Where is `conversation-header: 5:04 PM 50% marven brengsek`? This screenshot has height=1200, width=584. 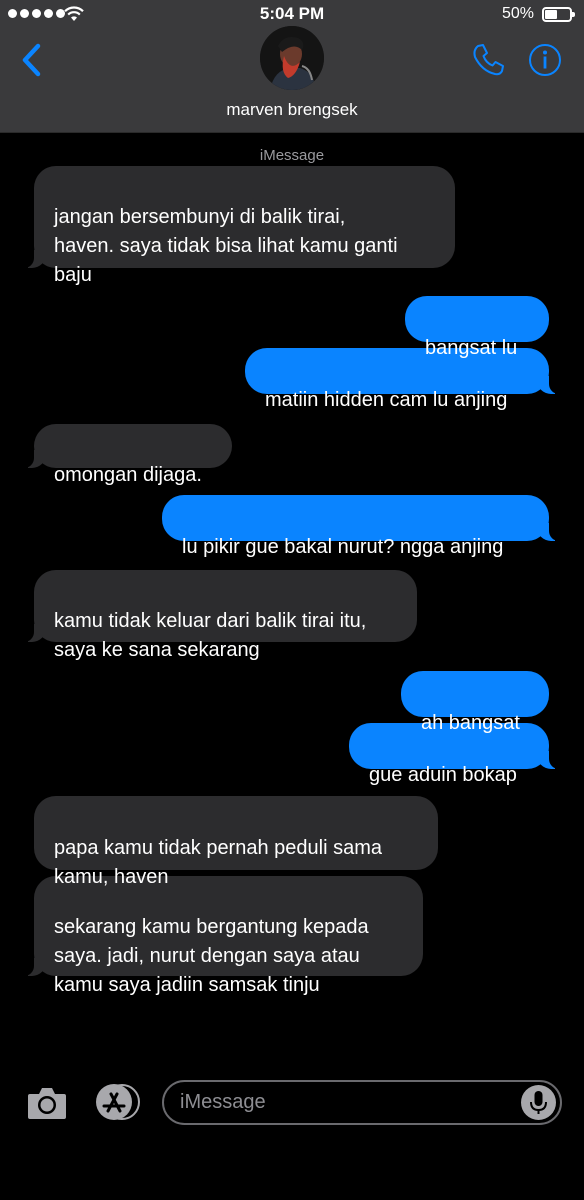
conversation-header: 5:04 PM 50% marven brengsek is located at coordinates (292, 66).